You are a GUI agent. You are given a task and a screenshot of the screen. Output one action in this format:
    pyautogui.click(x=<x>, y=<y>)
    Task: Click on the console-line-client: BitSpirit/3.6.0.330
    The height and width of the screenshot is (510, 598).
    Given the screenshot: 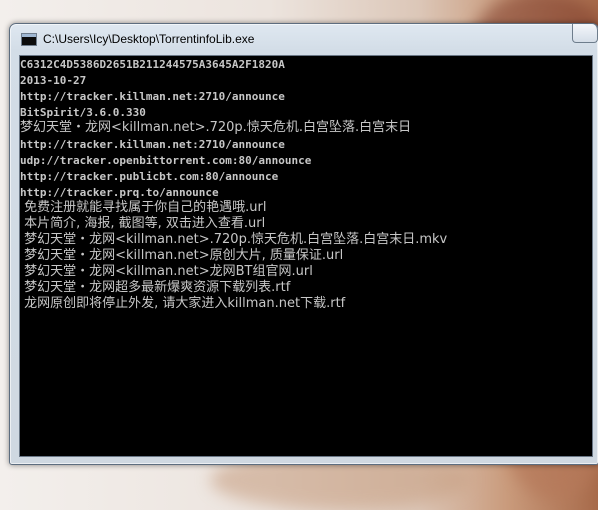 What is the action you would take?
    pyautogui.click(x=83, y=112)
    